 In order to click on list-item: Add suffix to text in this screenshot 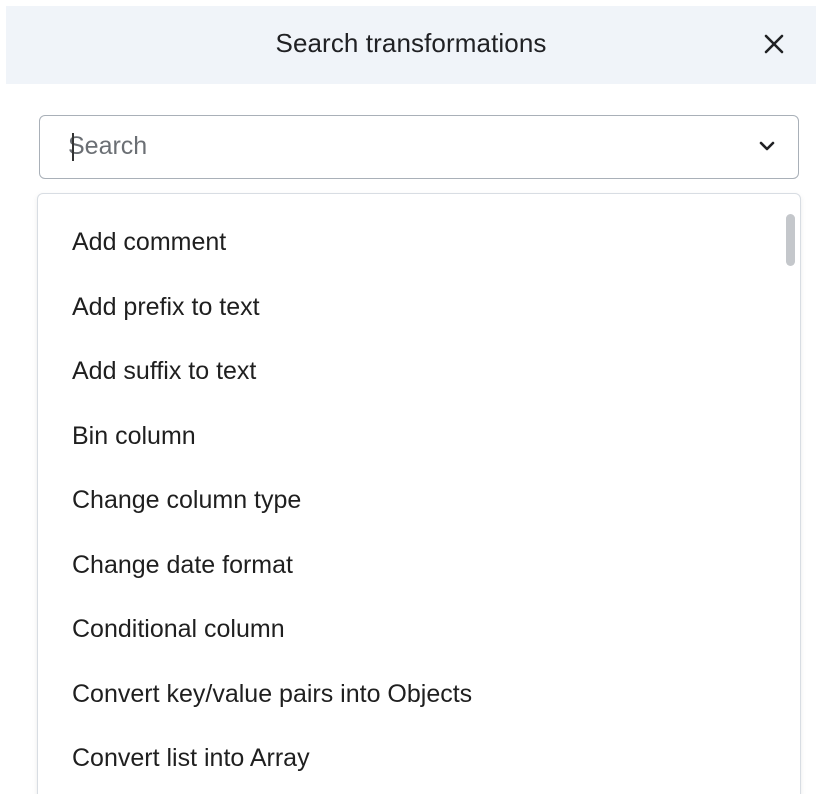, I will do `click(409, 371)`.